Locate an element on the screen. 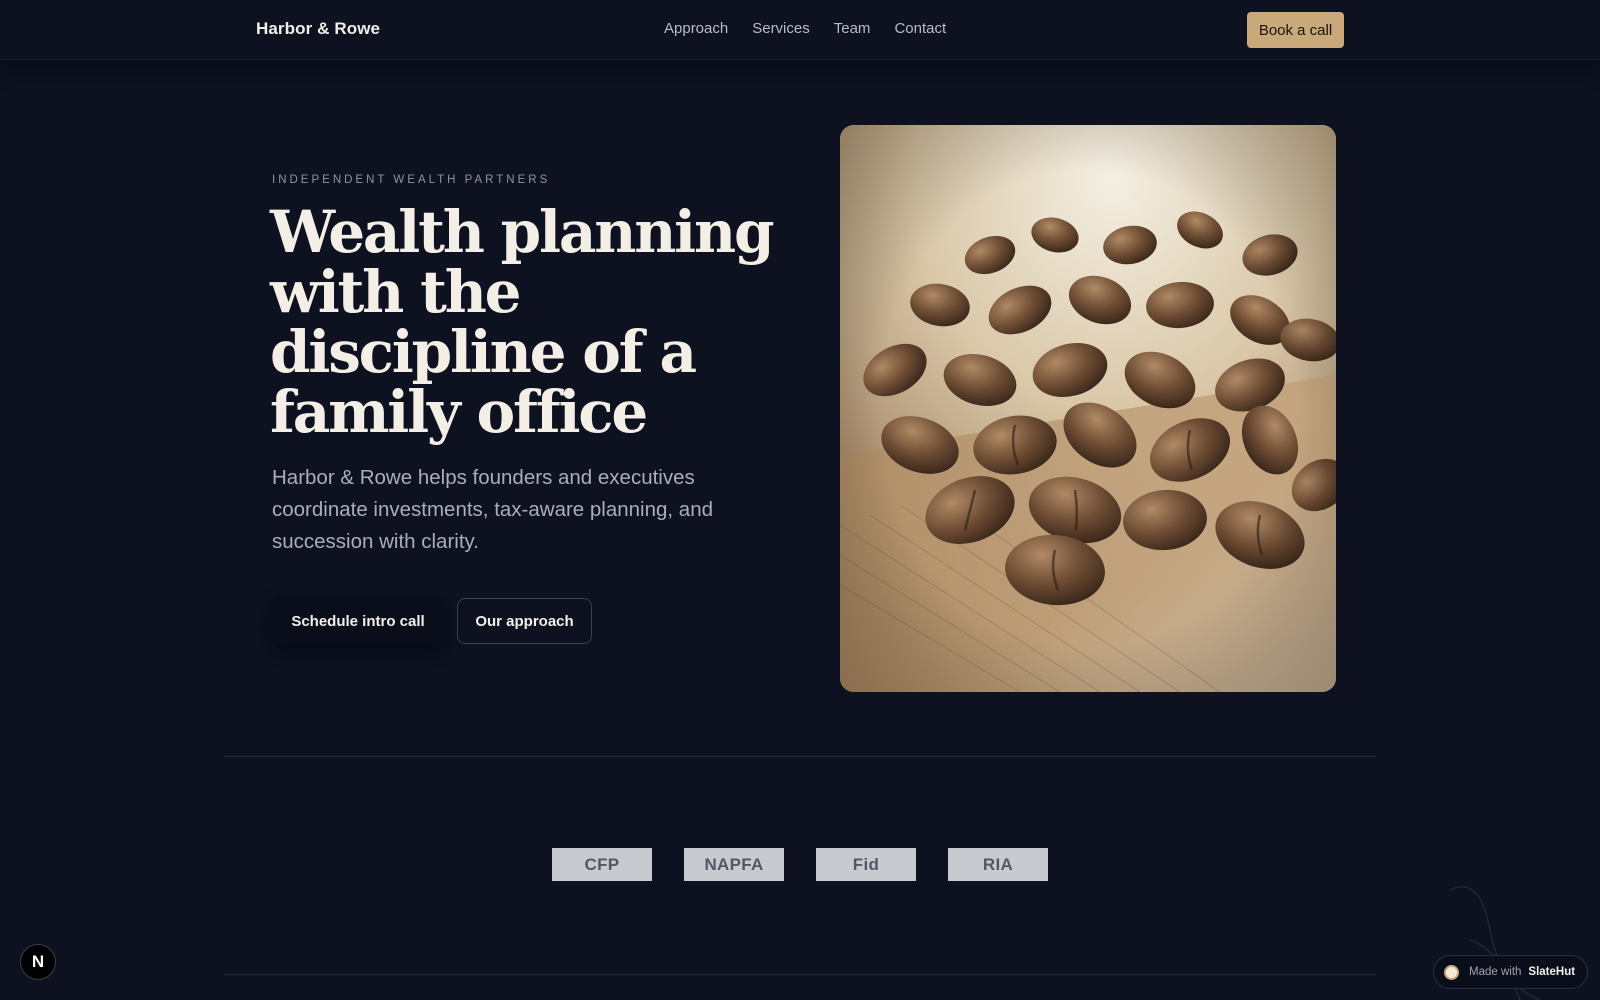 This screenshot has height=1000, width=1600. section-divider-bottom is located at coordinates (800, 974).